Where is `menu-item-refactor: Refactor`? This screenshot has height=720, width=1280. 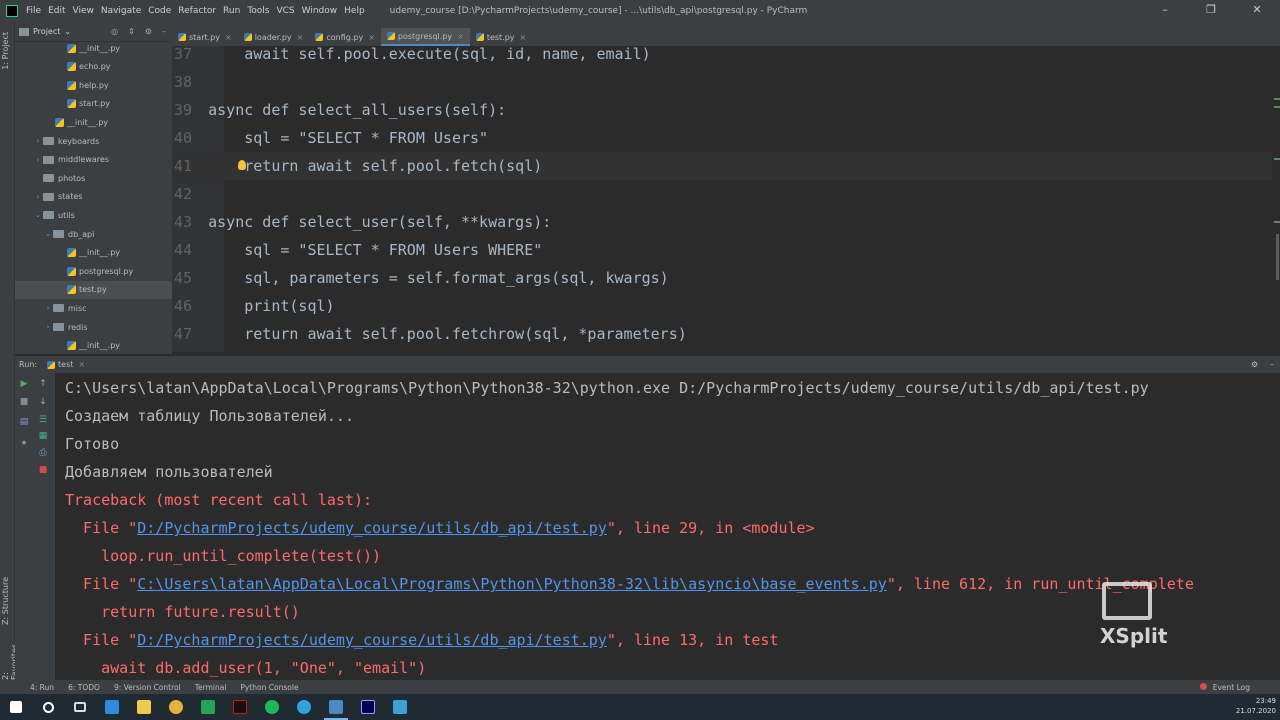 menu-item-refactor: Refactor is located at coordinates (197, 11).